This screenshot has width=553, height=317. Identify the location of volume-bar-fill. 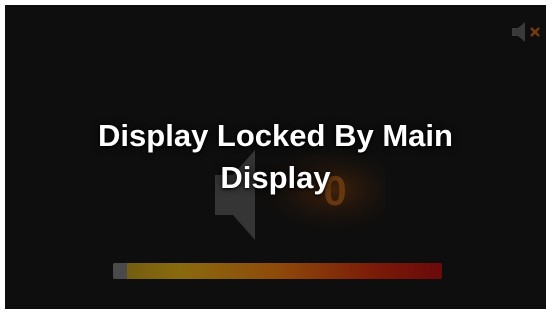
(277, 271).